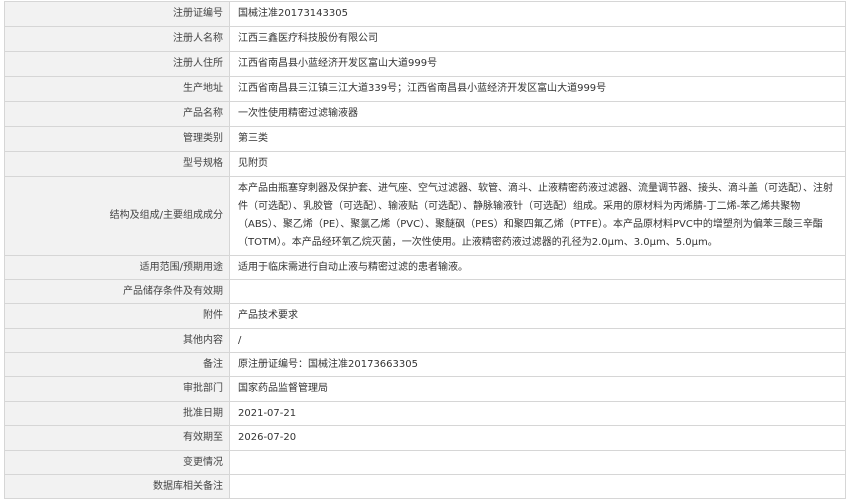 The width and height of the screenshot is (850, 499). What do you see at coordinates (117, 216) in the screenshot?
I see `field-label-structure-composition: 结构及组成/主要组成成分` at bounding box center [117, 216].